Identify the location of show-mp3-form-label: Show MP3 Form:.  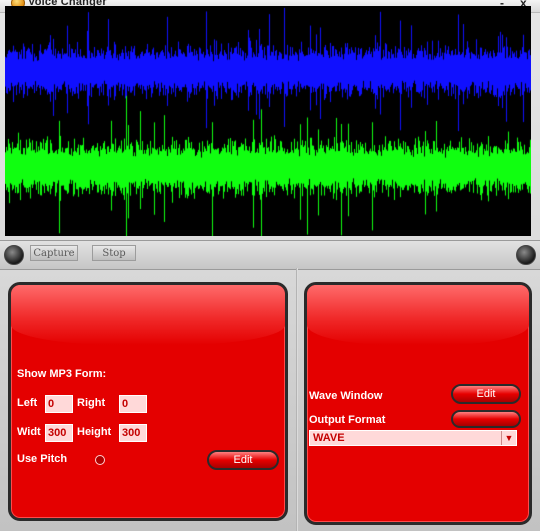
(62, 374).